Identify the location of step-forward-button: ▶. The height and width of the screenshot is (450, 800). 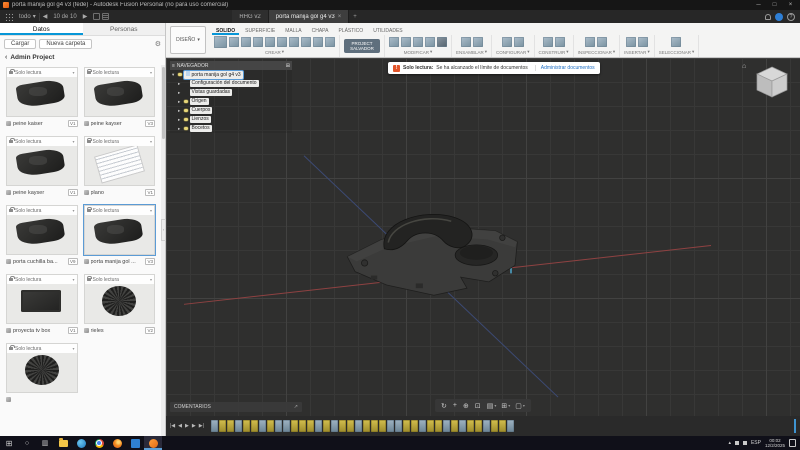
(194, 426).